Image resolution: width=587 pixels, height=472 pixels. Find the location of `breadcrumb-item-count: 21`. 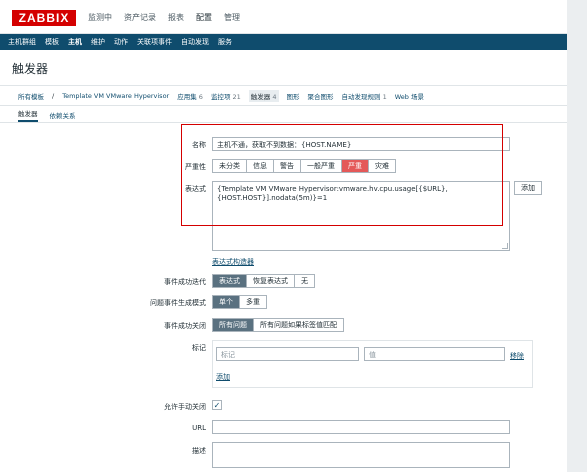

breadcrumb-item-count: 21 is located at coordinates (236, 96).